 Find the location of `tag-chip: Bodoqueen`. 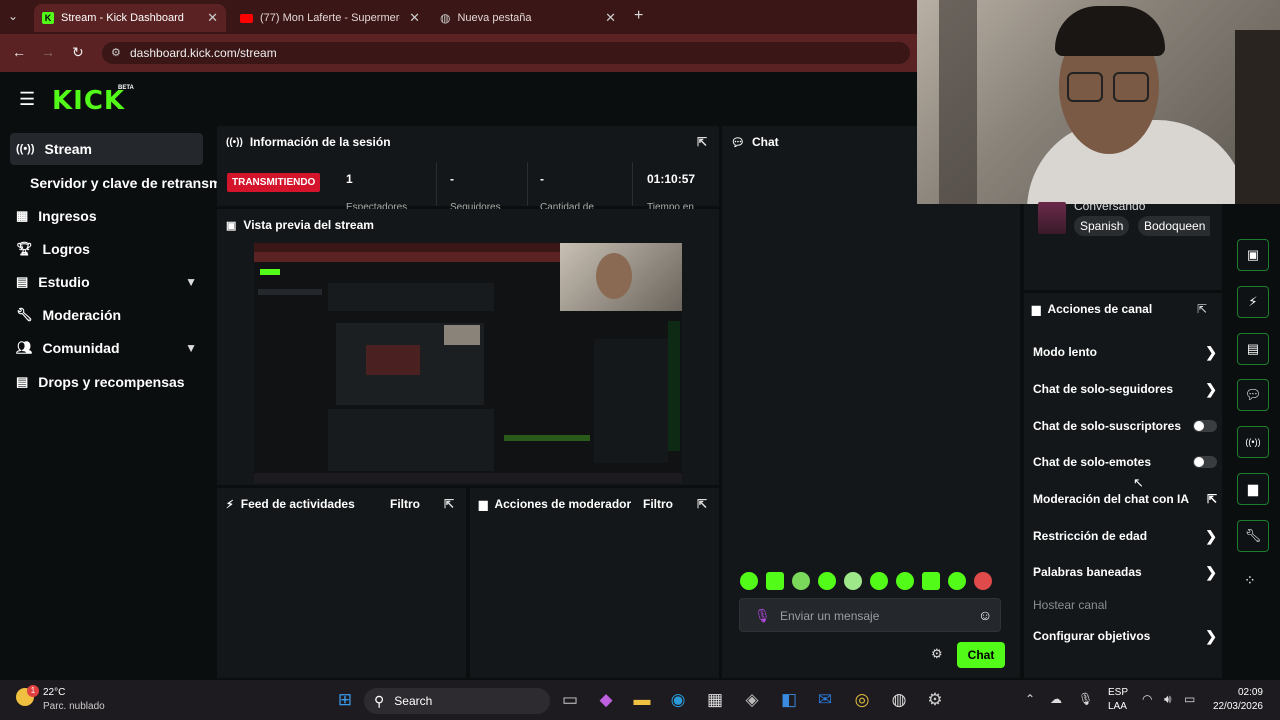

tag-chip: Bodoqueen is located at coordinates (1174, 226).